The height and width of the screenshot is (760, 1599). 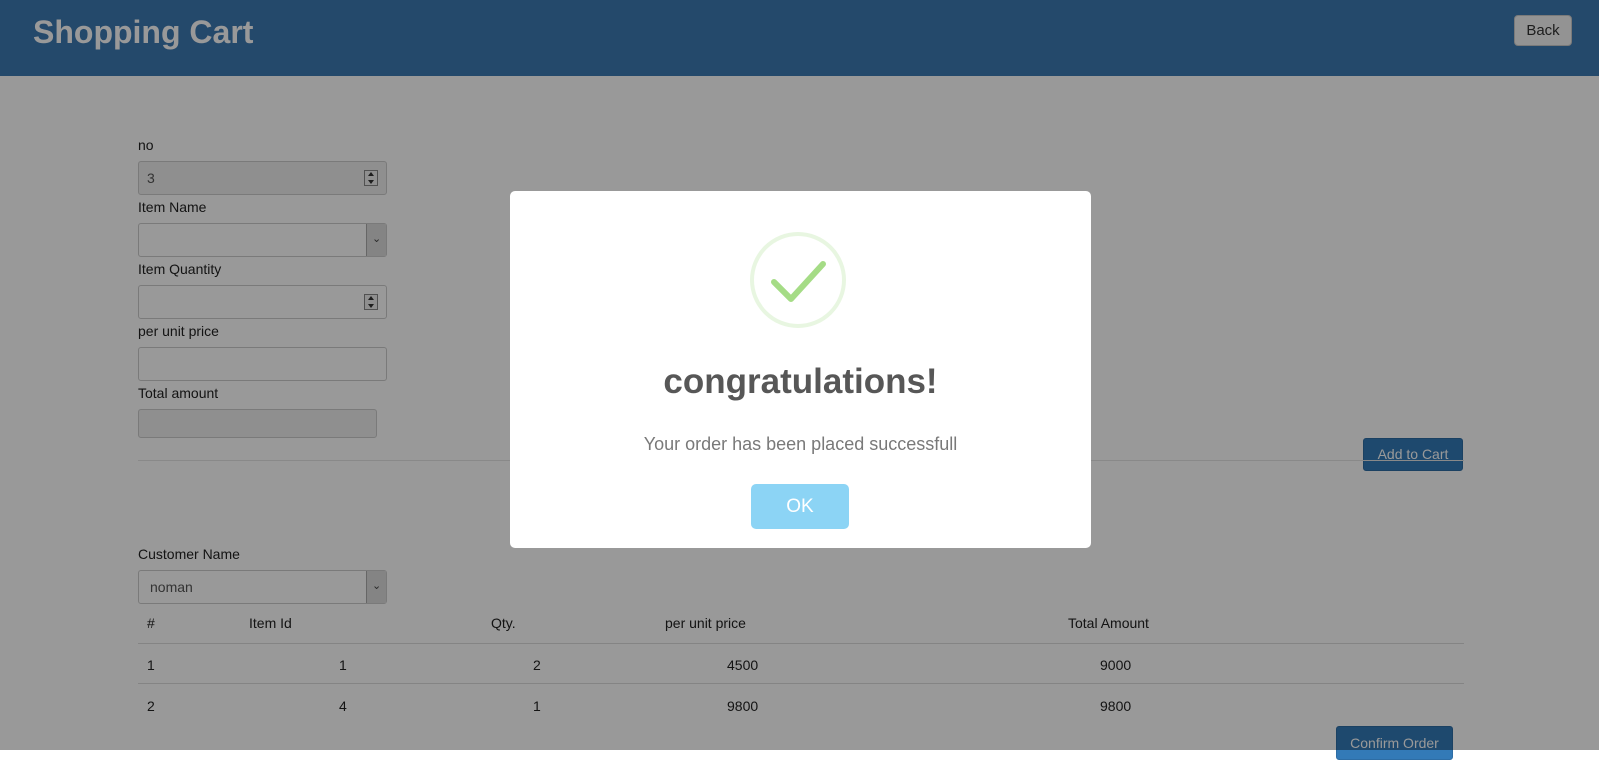 I want to click on modal-title: congratulations!, so click(x=800, y=381).